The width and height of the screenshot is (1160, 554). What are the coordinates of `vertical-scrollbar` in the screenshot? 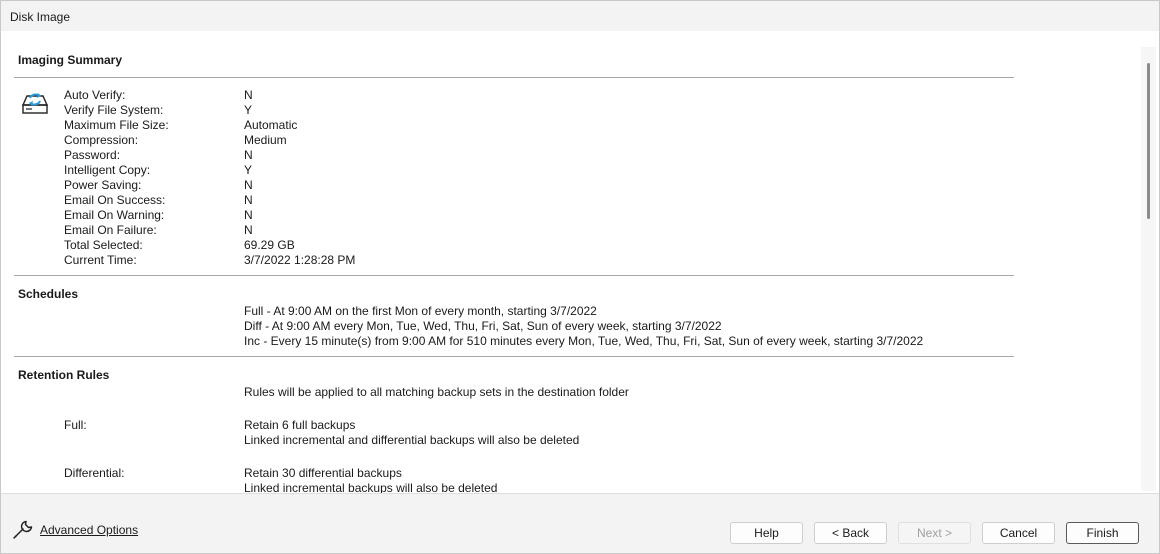 It's located at (1148, 269).